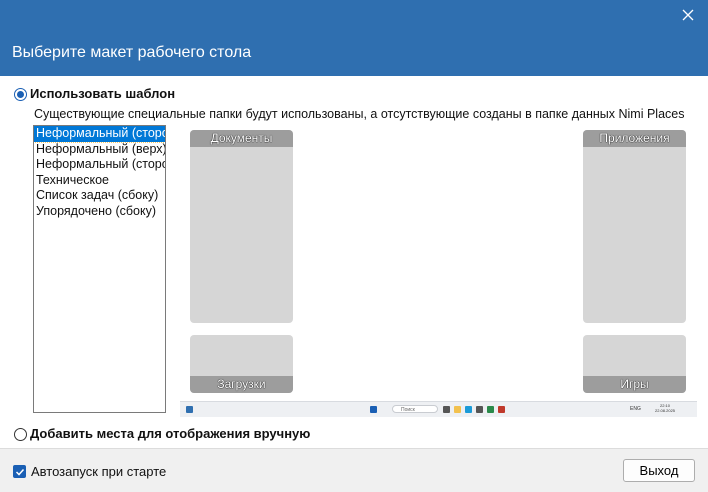  Describe the element at coordinates (20, 94) in the screenshot. I see `use-template-radio` at that location.